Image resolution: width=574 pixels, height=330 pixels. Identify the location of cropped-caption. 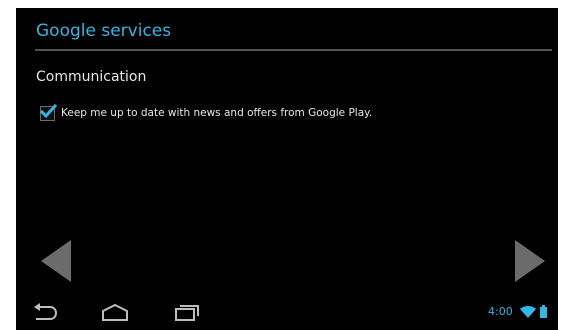
(287, 4).